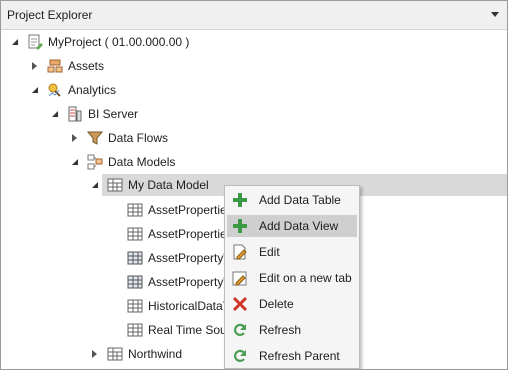 The width and height of the screenshot is (508, 370). I want to click on tree-item-label: HistoricalDataT, so click(189, 306).